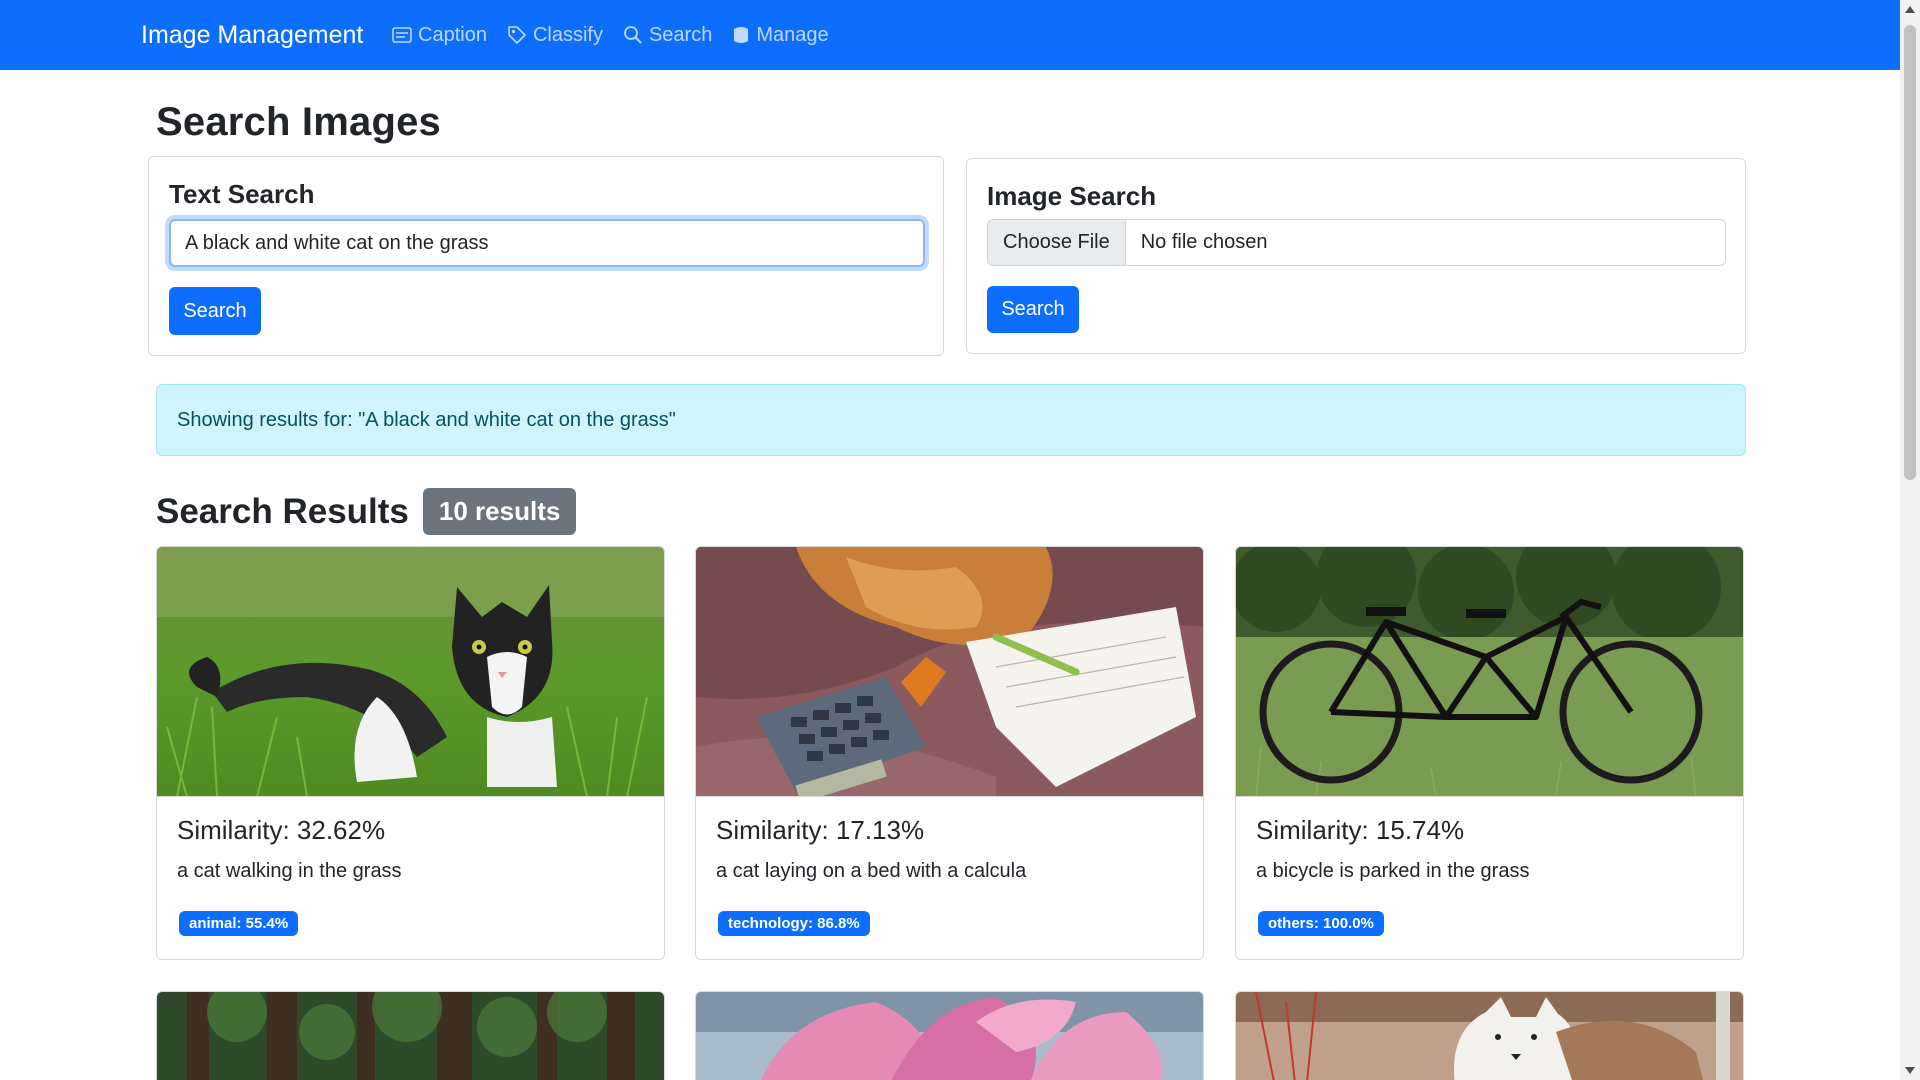  Describe the element at coordinates (1910, 9) in the screenshot. I see `scroll-up-arrow` at that location.